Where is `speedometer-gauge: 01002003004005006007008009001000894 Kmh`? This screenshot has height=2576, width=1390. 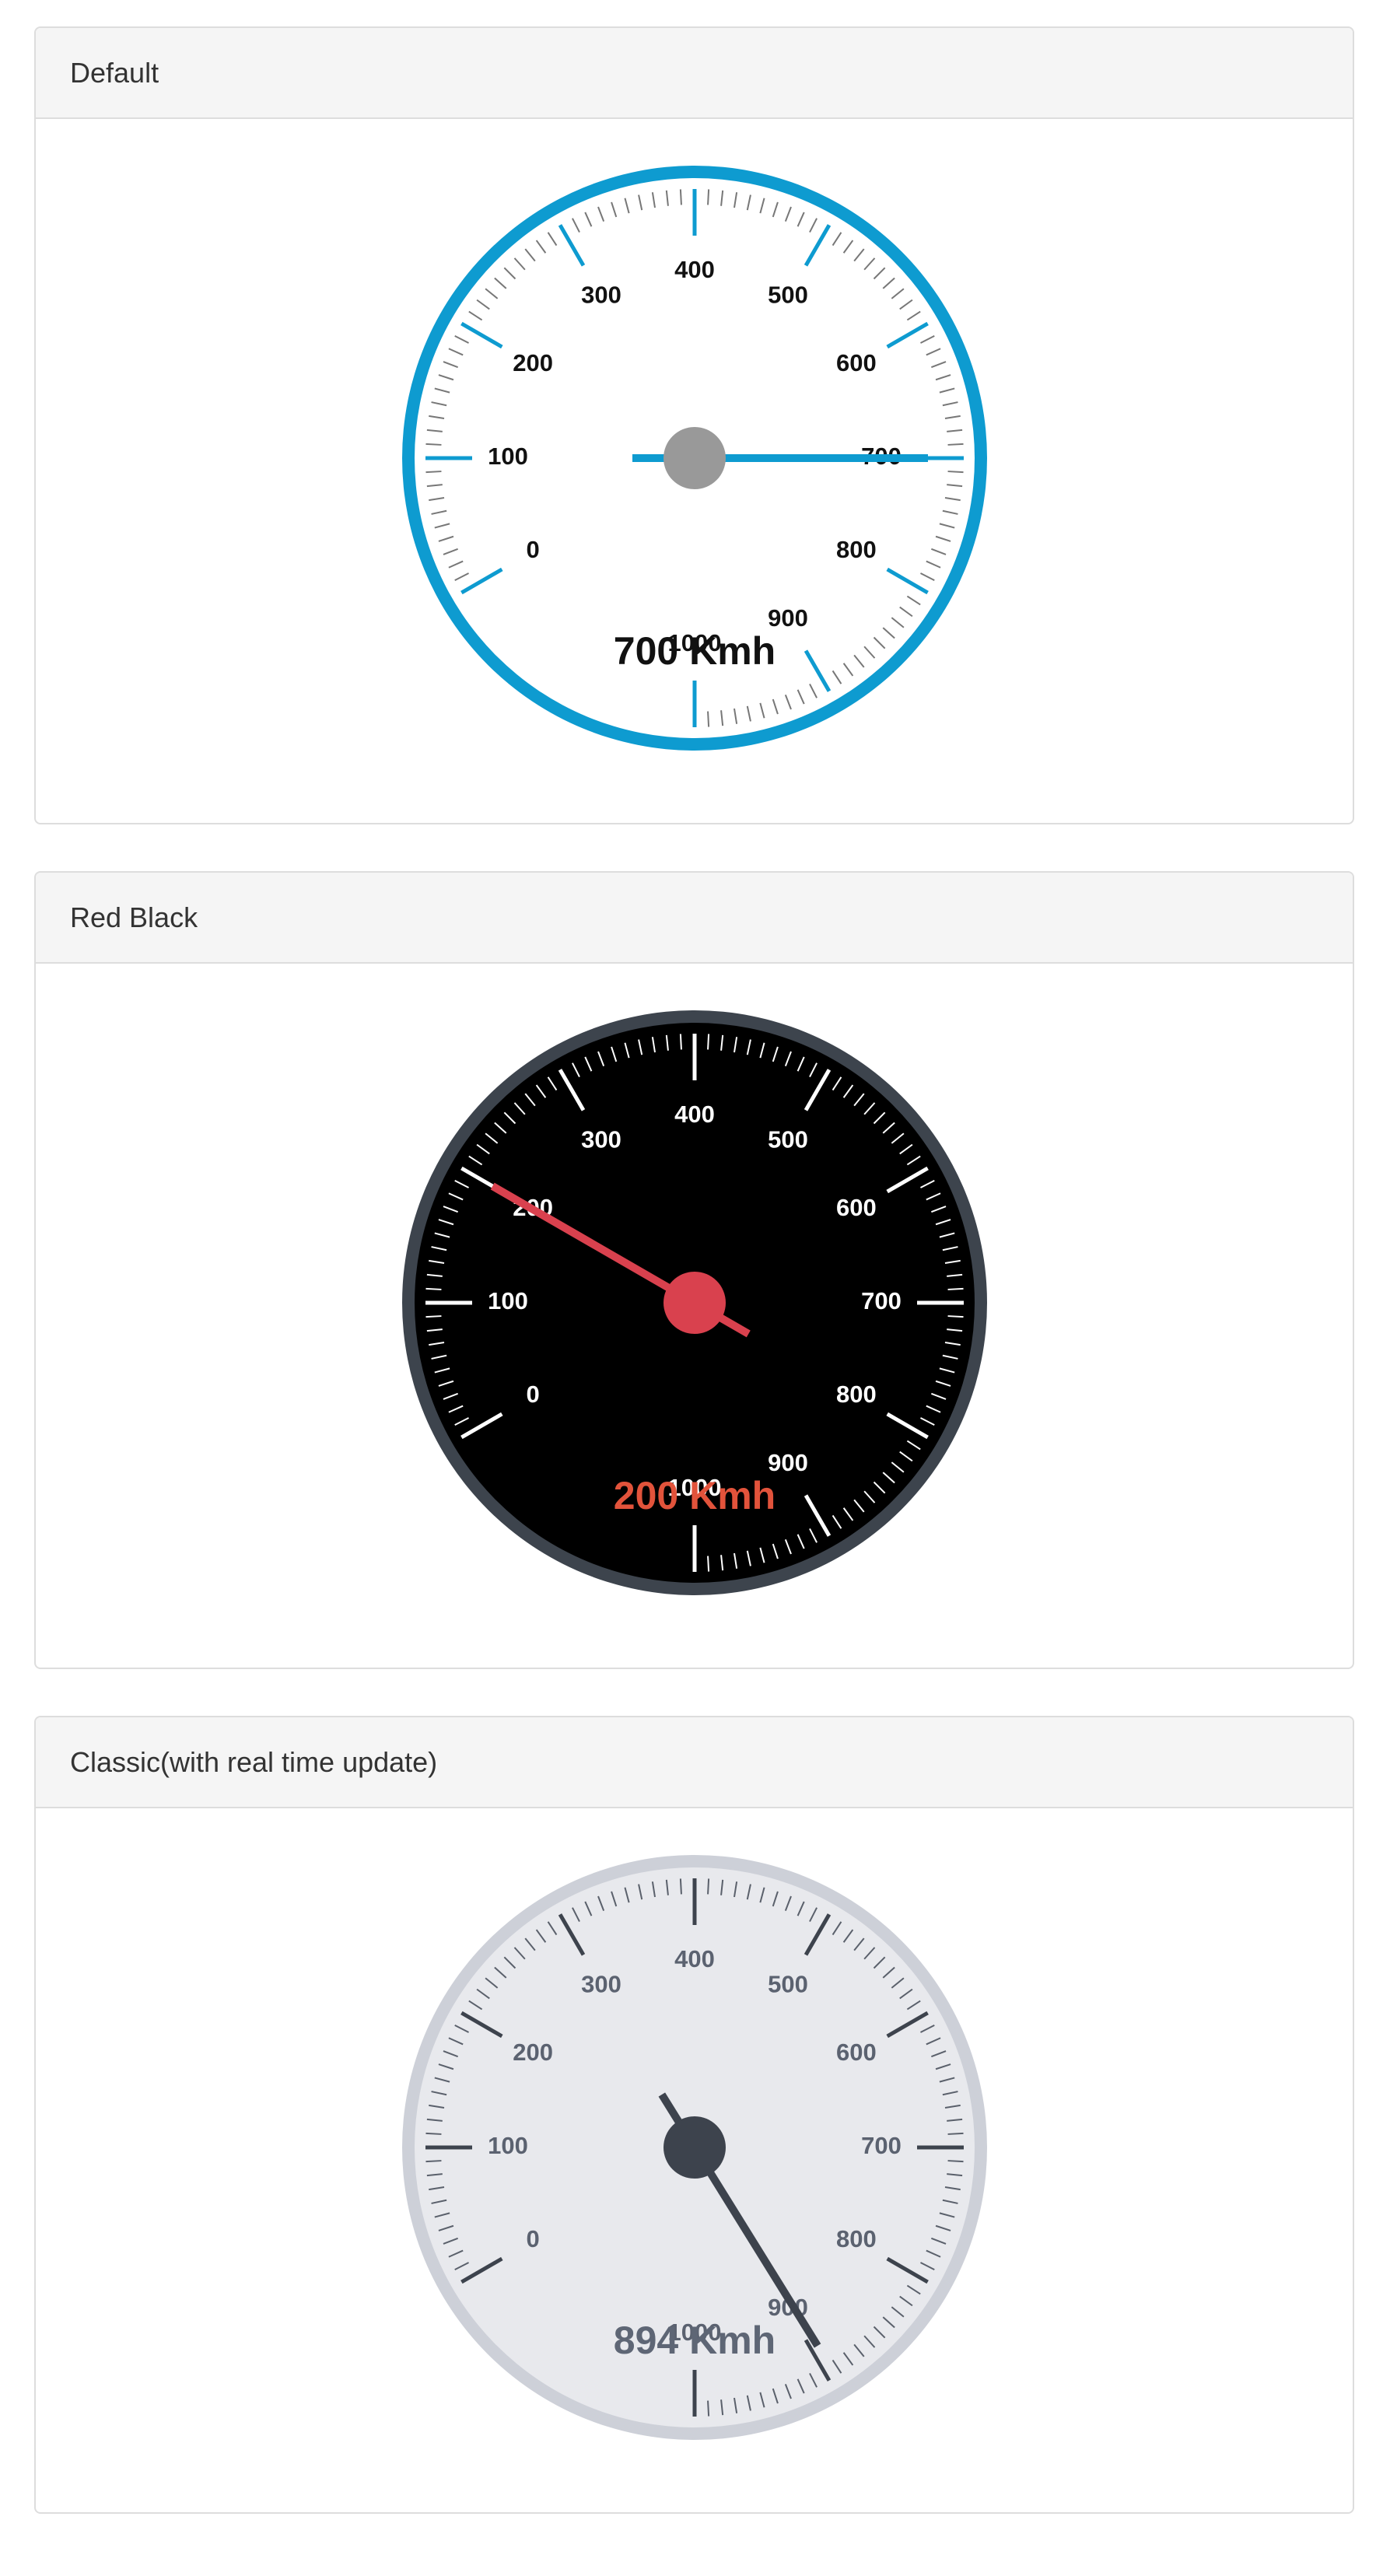
speedometer-gauge: 01002003004005006007008009001000894 Kmh is located at coordinates (694, 2148).